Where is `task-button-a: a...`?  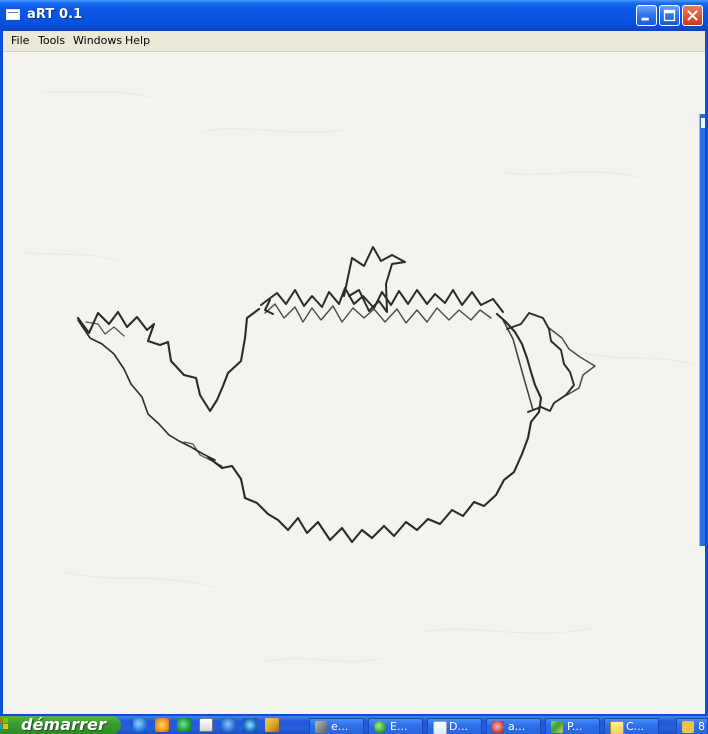
task-button-a: a... is located at coordinates (513, 726).